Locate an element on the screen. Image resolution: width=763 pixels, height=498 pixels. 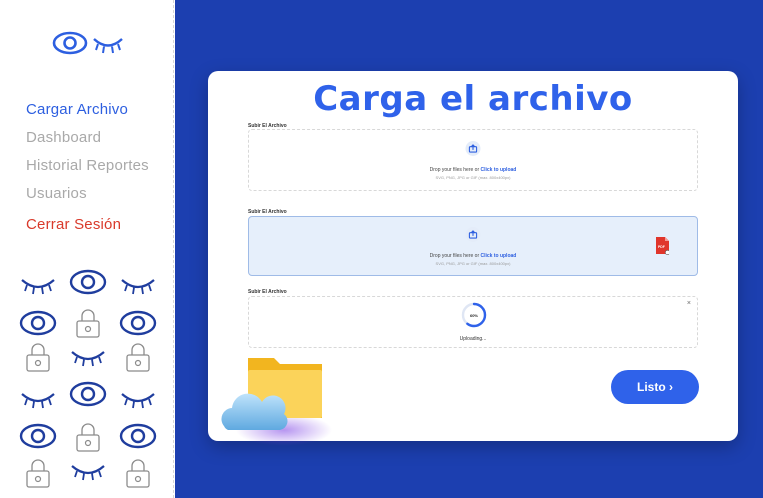
page-title: Carga el archivo is located at coordinates (473, 99).